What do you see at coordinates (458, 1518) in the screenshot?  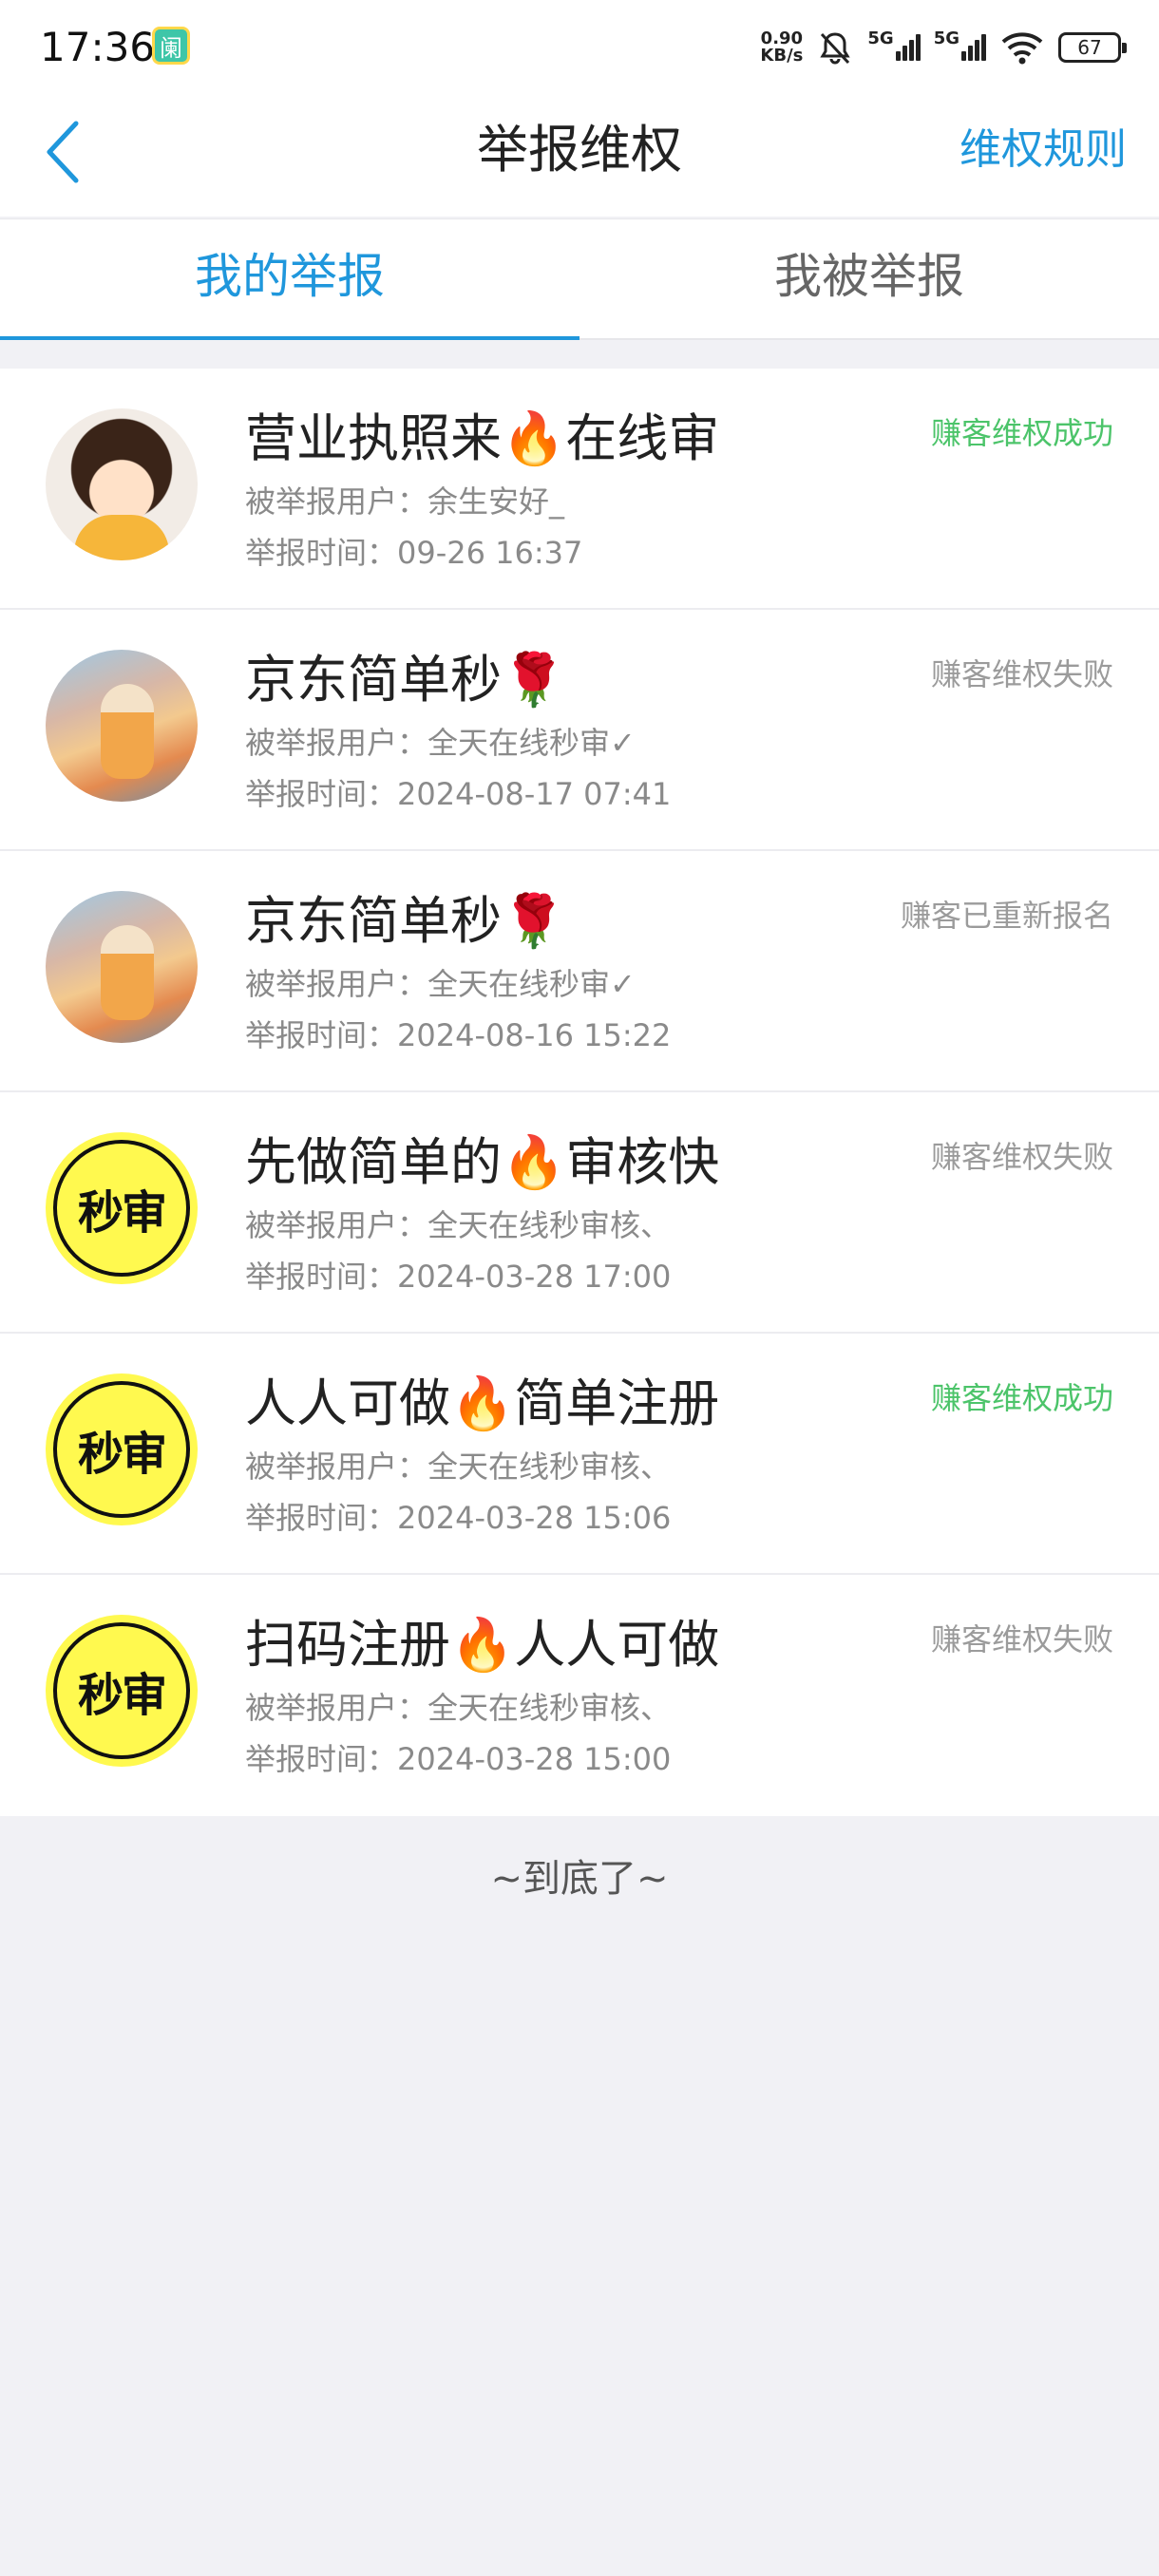 I see `report-time: 举报时间：2024-03-28 15:06` at bounding box center [458, 1518].